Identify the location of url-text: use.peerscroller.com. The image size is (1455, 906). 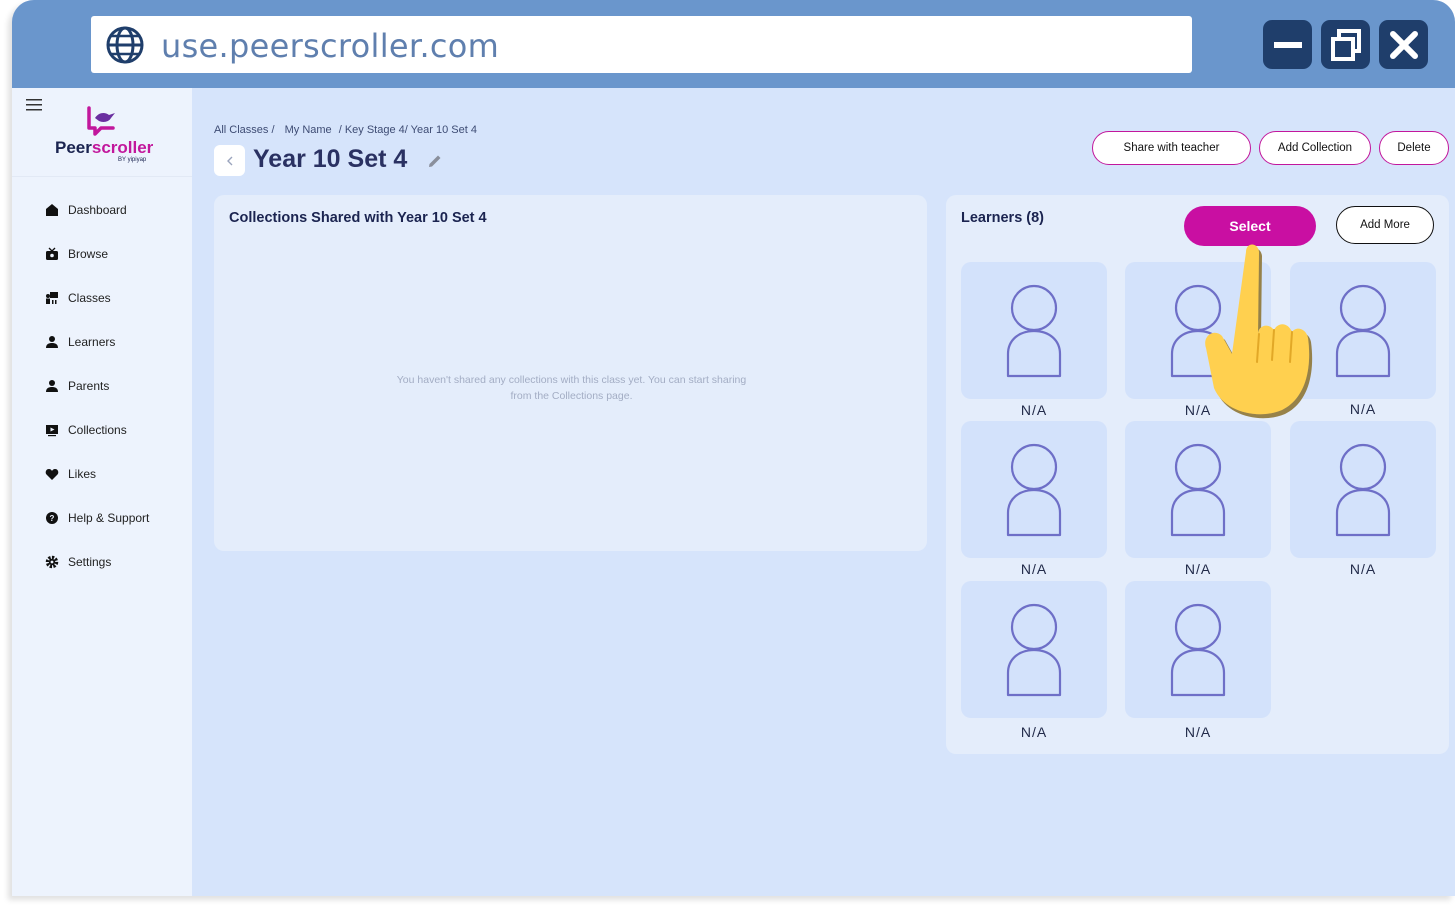
(330, 46).